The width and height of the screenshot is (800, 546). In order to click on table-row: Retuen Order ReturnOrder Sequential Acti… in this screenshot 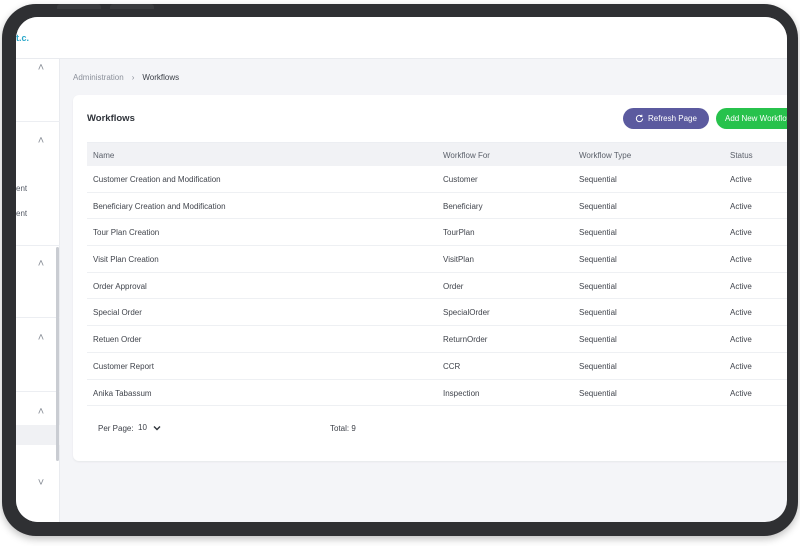, I will do `click(437, 339)`.